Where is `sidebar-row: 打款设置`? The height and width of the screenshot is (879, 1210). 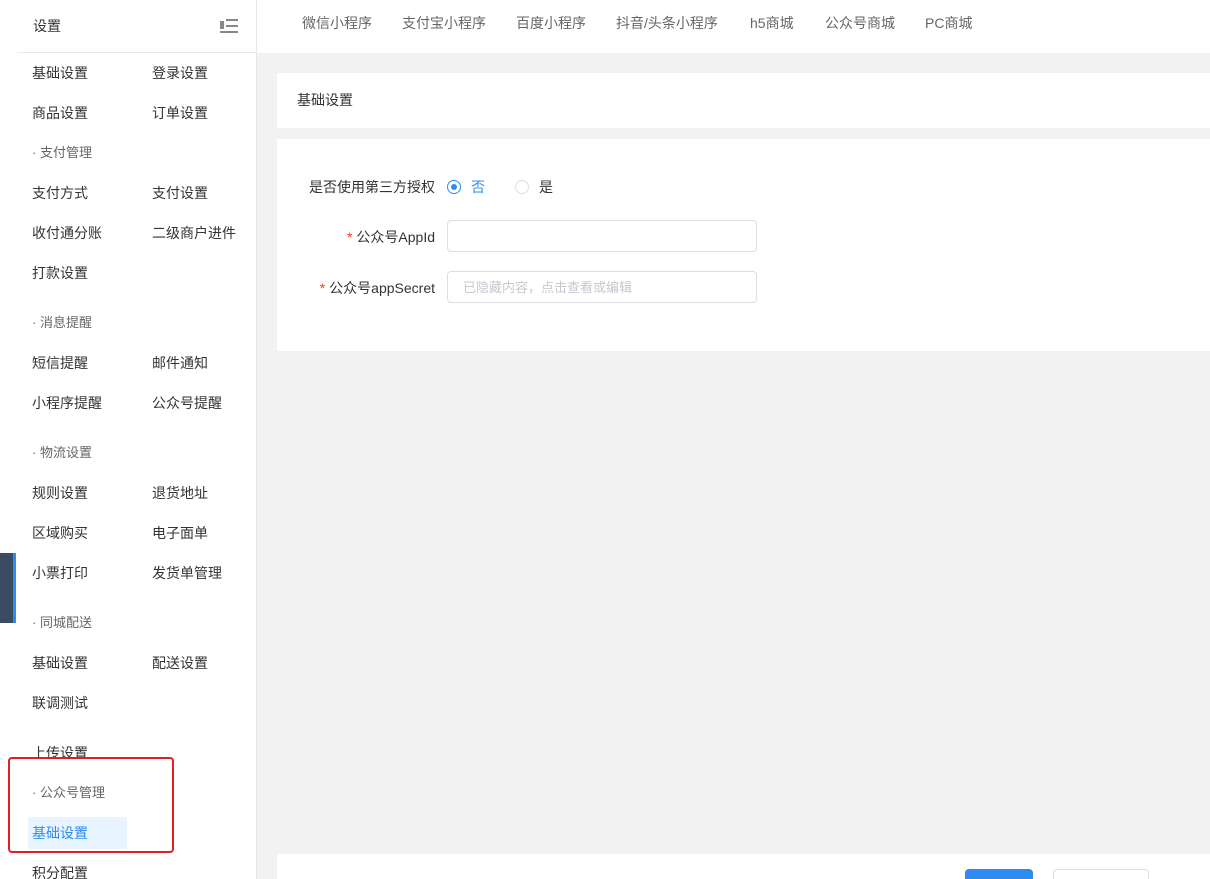
sidebar-row: 打款设置 is located at coordinates (137, 273).